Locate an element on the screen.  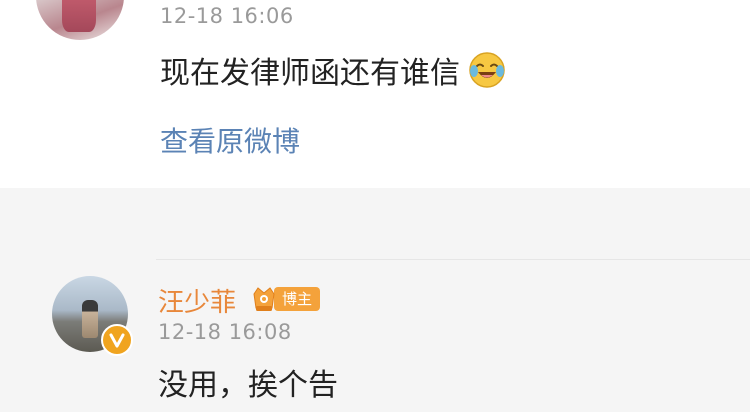
comment-text: 现在发律师函还有谁信 is located at coordinates (310, 73).